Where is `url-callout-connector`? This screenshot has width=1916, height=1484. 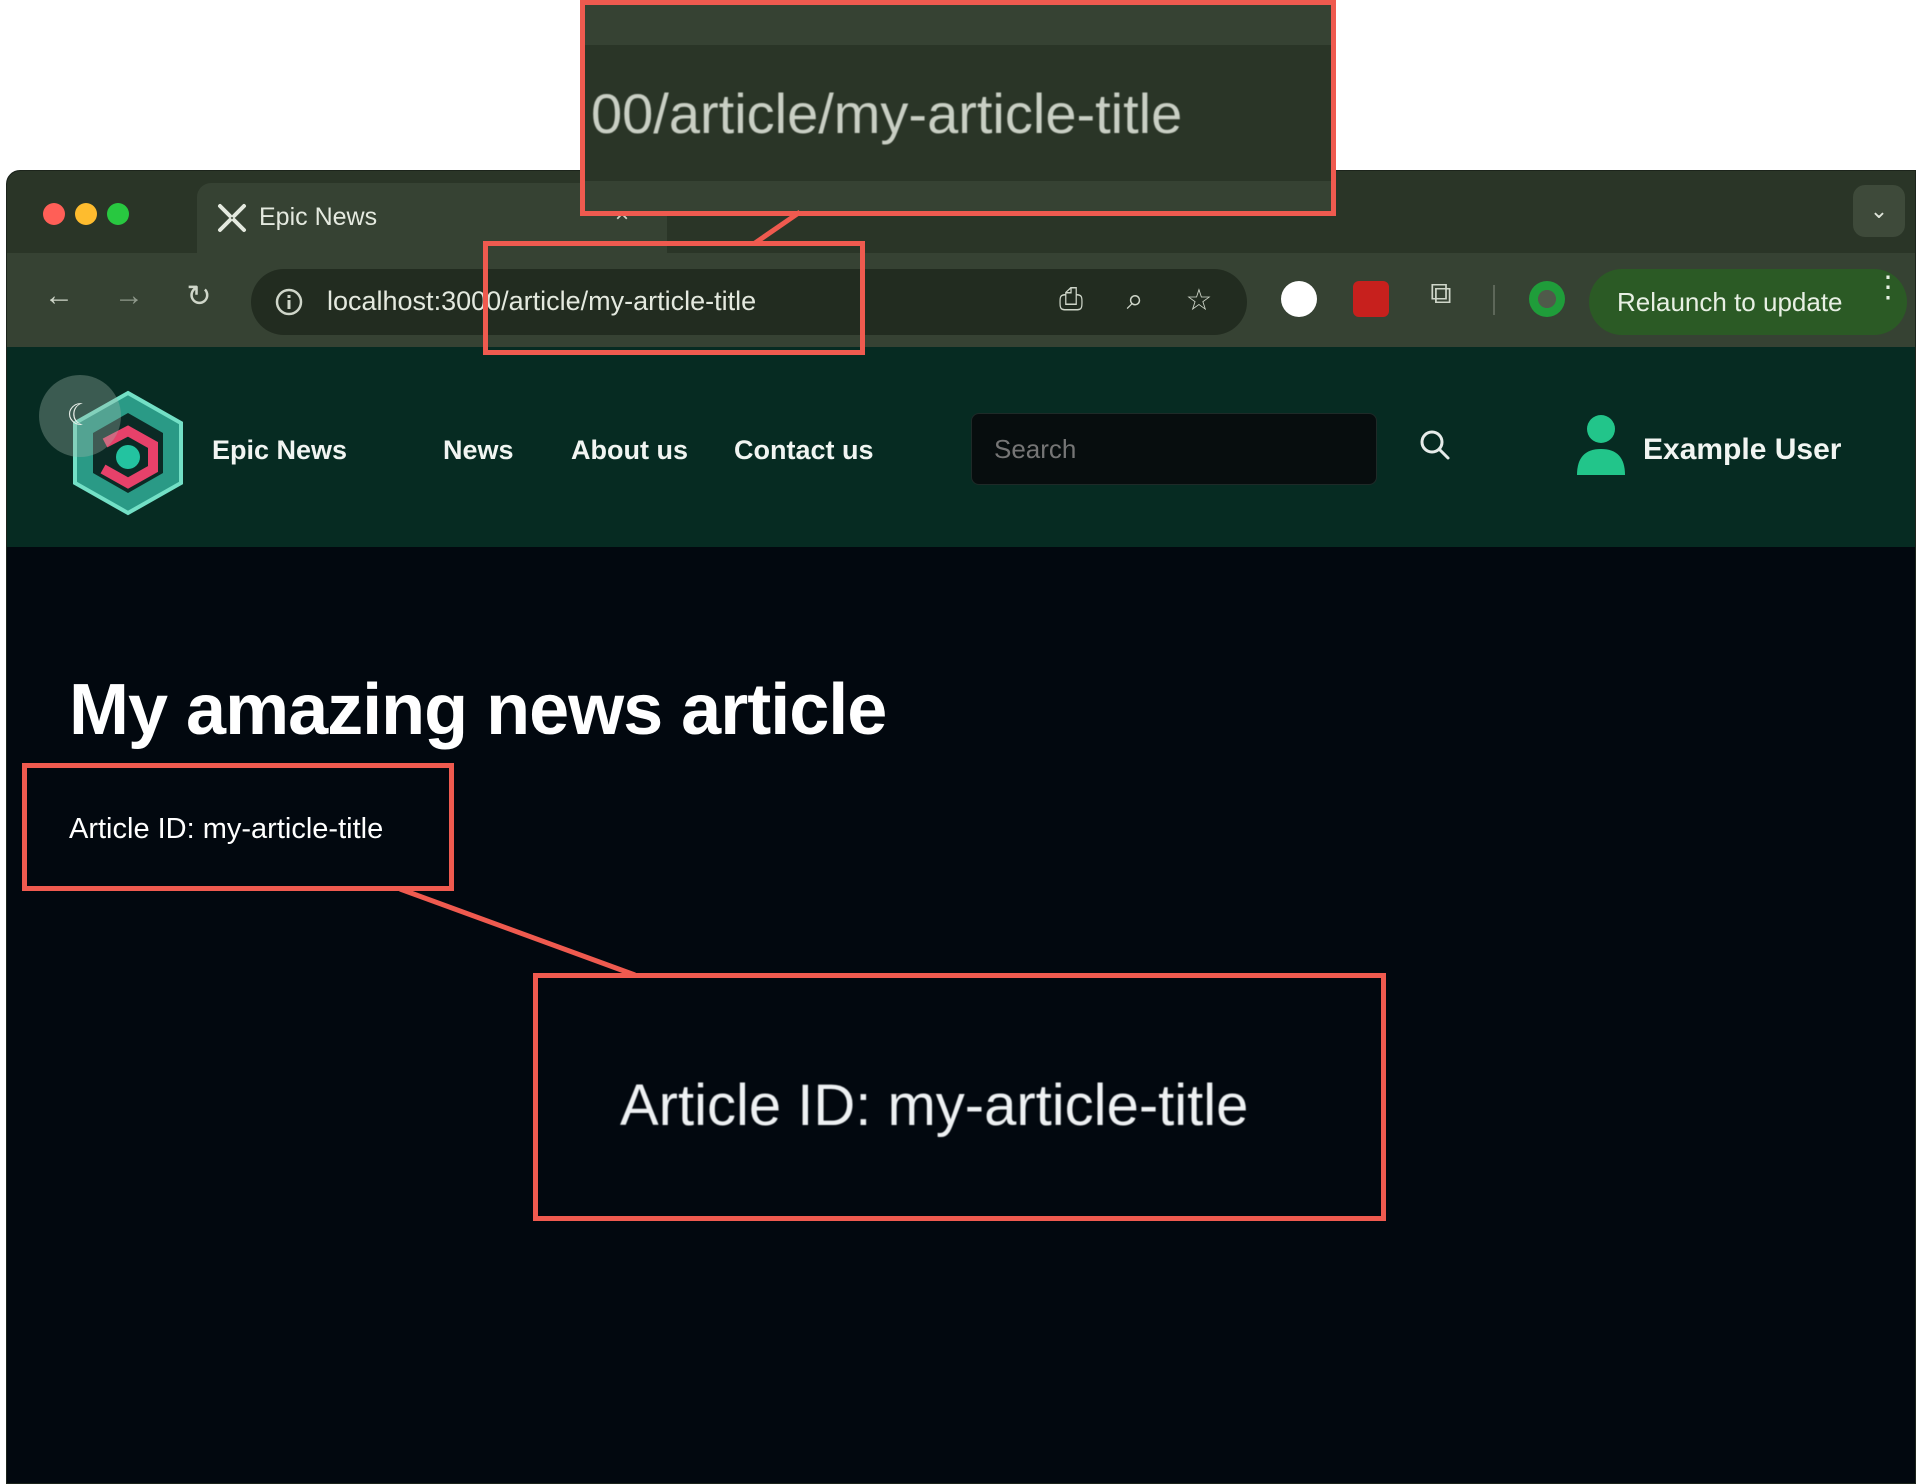 url-callout-connector is located at coordinates (777, 227).